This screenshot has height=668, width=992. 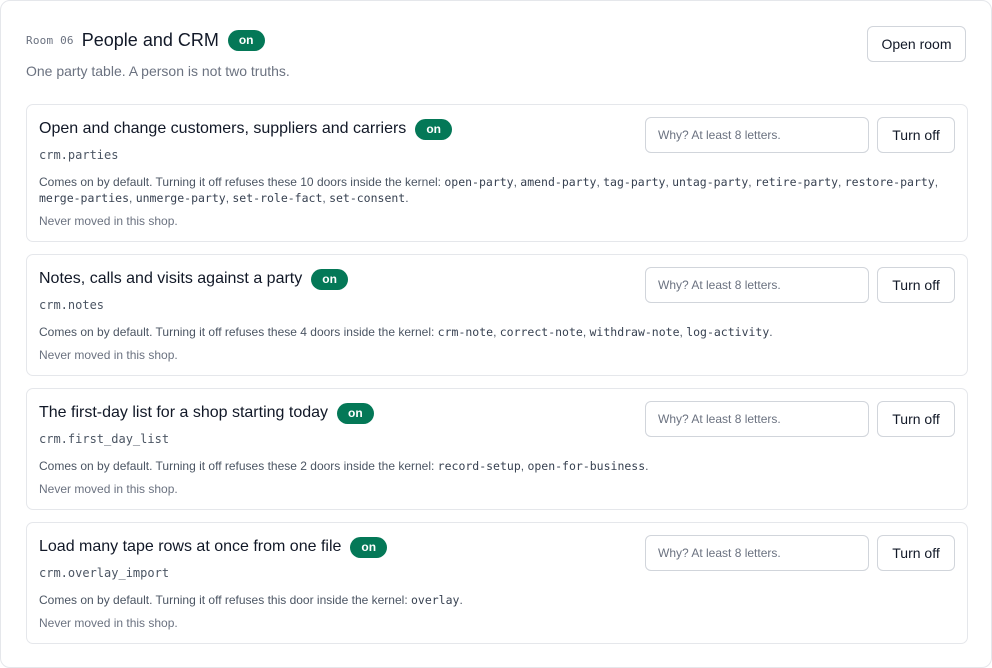 I want to click on door-name: tag-party, so click(x=634, y=182).